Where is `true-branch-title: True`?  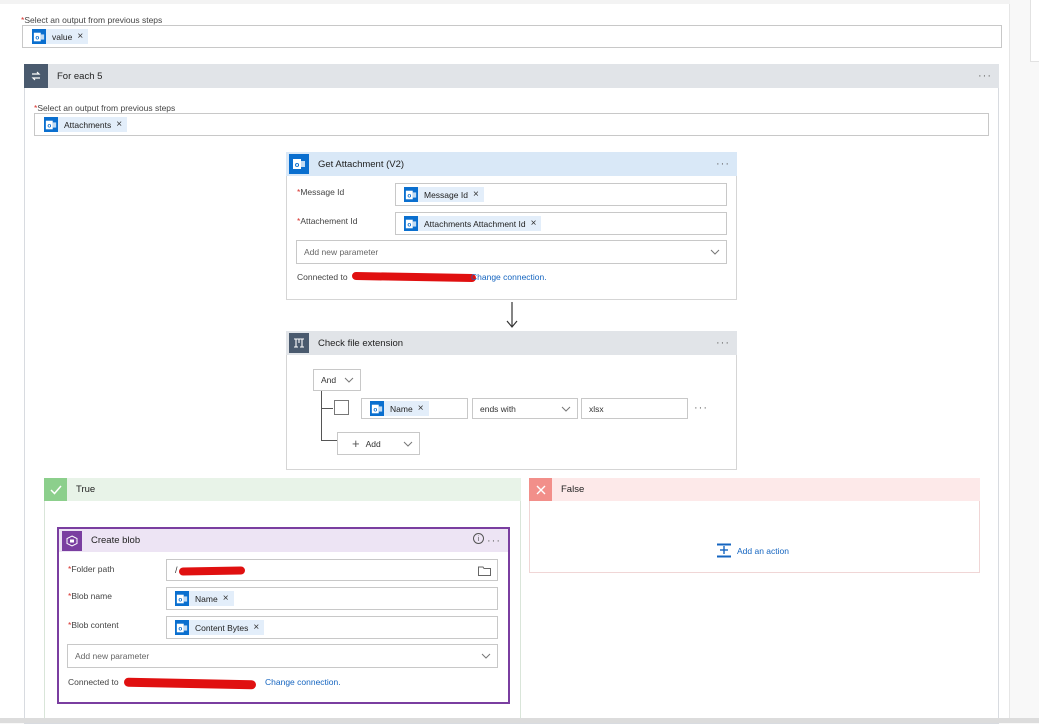 true-branch-title: True is located at coordinates (86, 489).